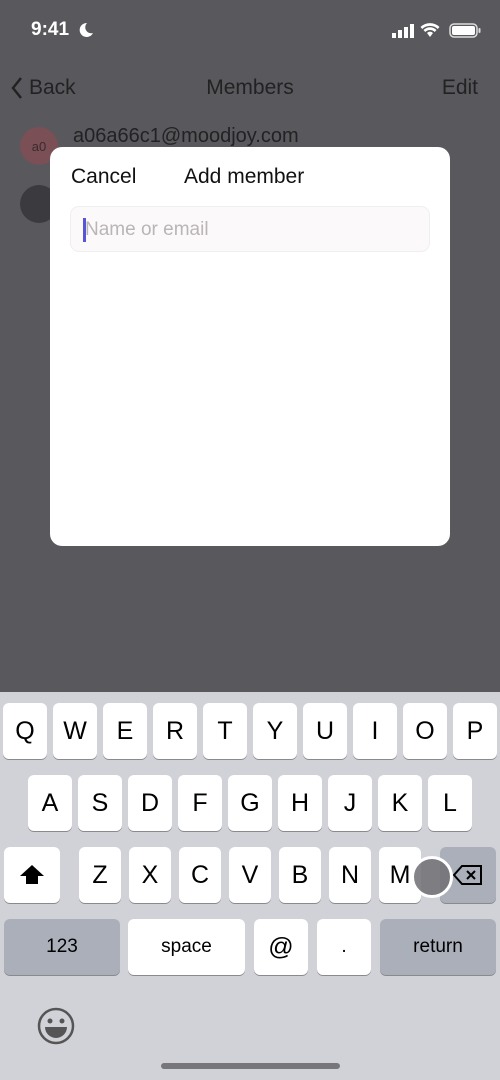 The height and width of the screenshot is (1080, 500). Describe the element at coordinates (300, 803) in the screenshot. I see `key-h: H` at that location.